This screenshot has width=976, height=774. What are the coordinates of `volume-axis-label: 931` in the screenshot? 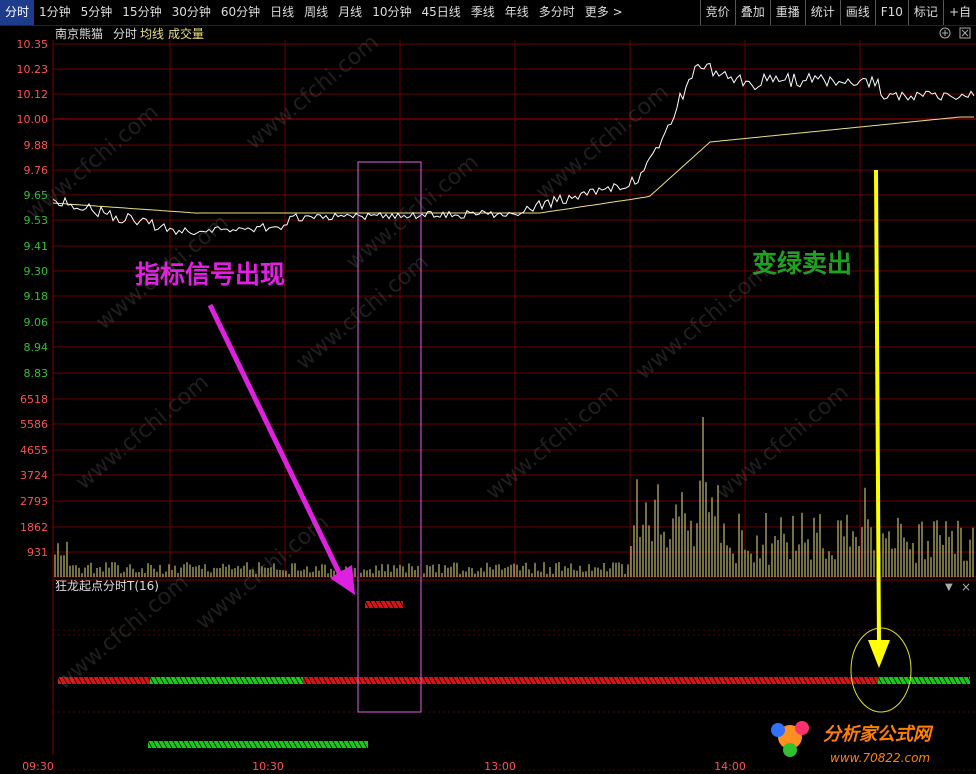 It's located at (37, 552).